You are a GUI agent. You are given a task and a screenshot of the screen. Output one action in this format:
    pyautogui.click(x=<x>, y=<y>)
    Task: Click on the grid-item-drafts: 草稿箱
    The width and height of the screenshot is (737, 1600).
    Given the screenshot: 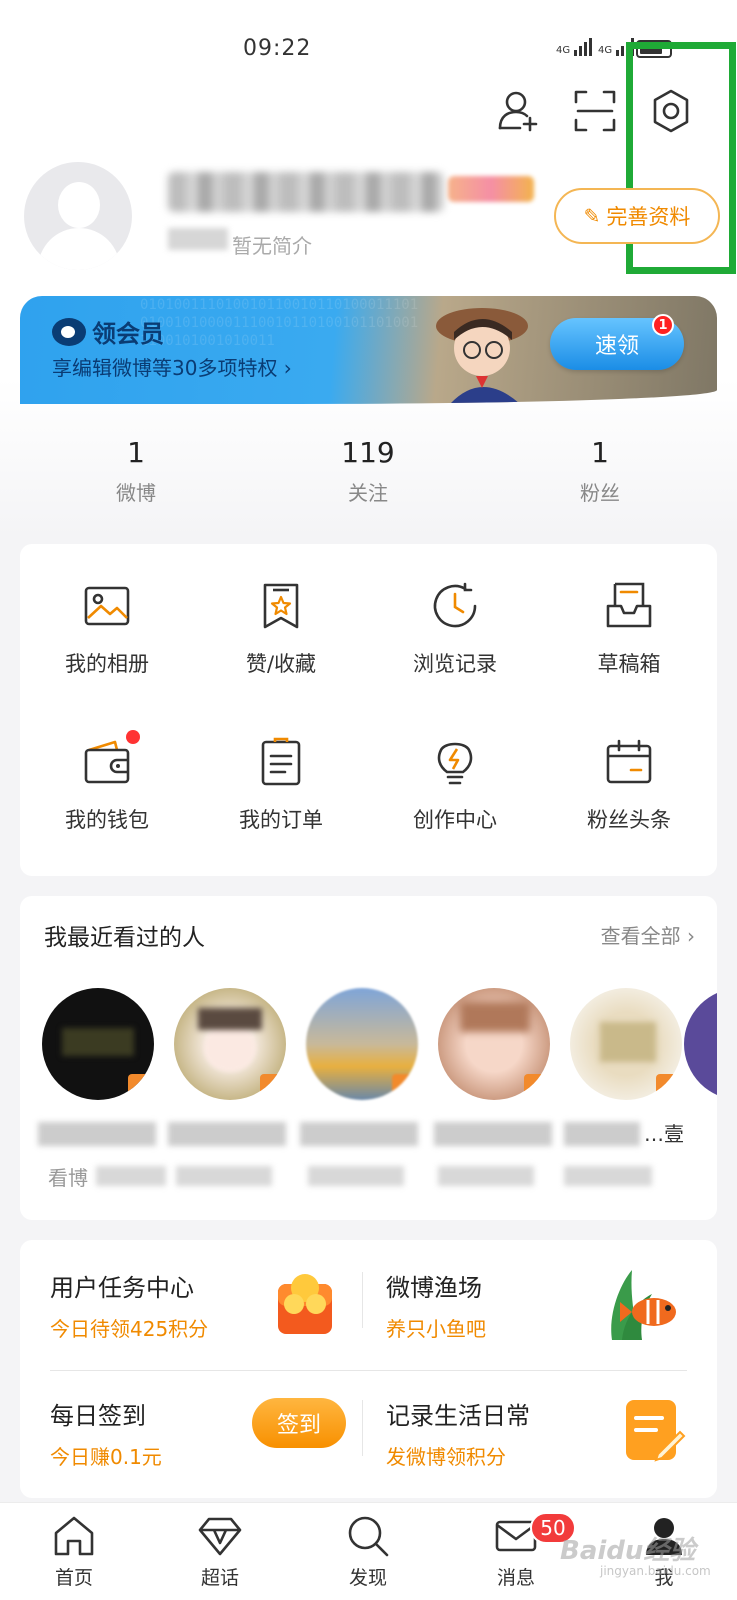 What is the action you would take?
    pyautogui.click(x=629, y=629)
    